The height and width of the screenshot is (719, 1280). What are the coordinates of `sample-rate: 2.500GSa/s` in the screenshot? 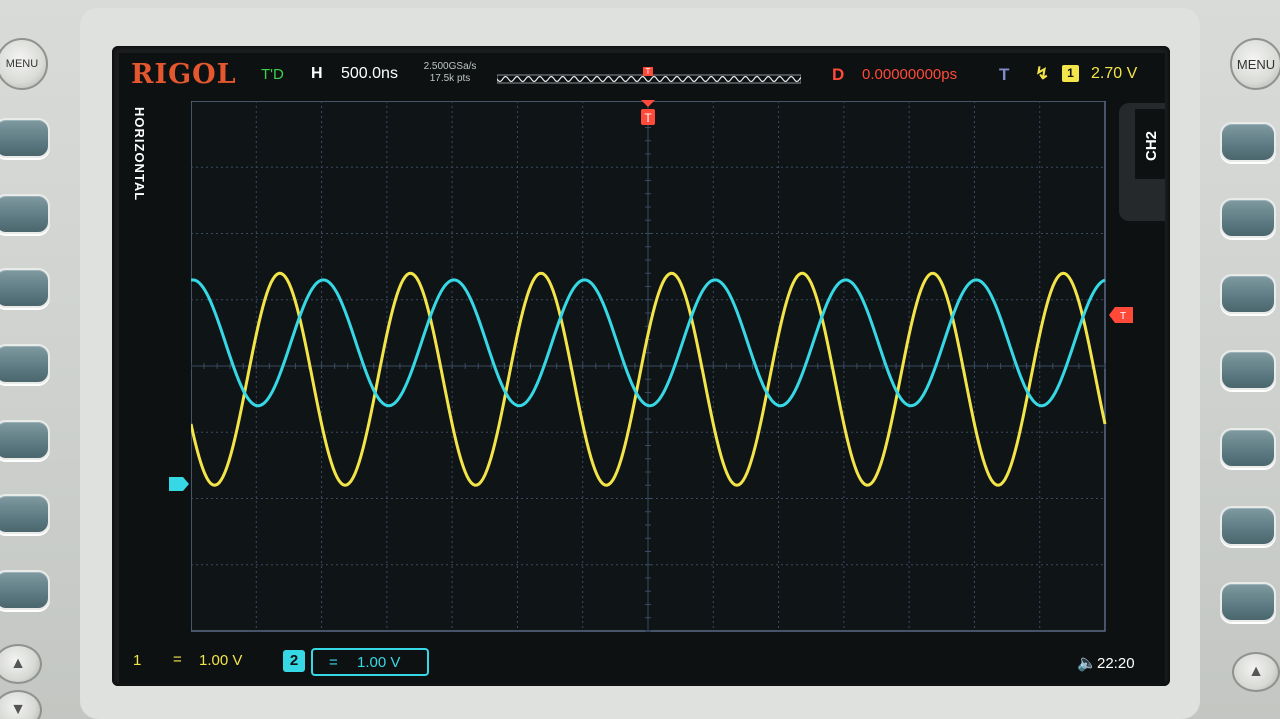 It's located at (450, 66).